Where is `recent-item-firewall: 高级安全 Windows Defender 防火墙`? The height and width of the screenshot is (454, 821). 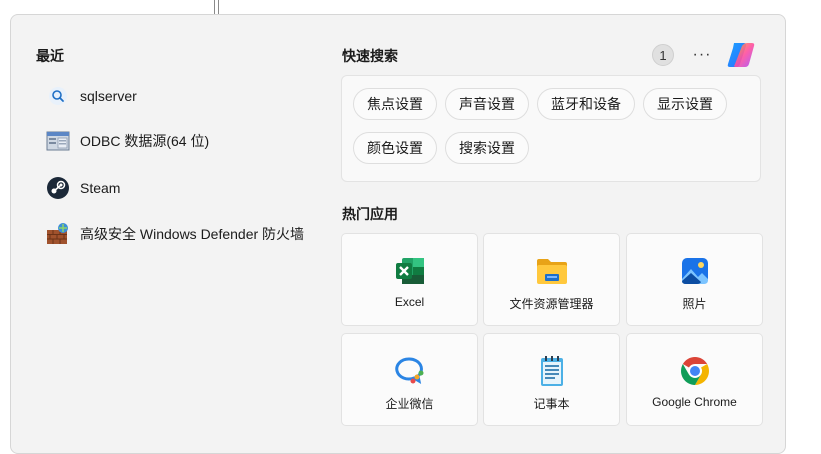
recent-item-firewall: 高级安全 Windows Defender 防火墙 is located at coordinates (171, 234).